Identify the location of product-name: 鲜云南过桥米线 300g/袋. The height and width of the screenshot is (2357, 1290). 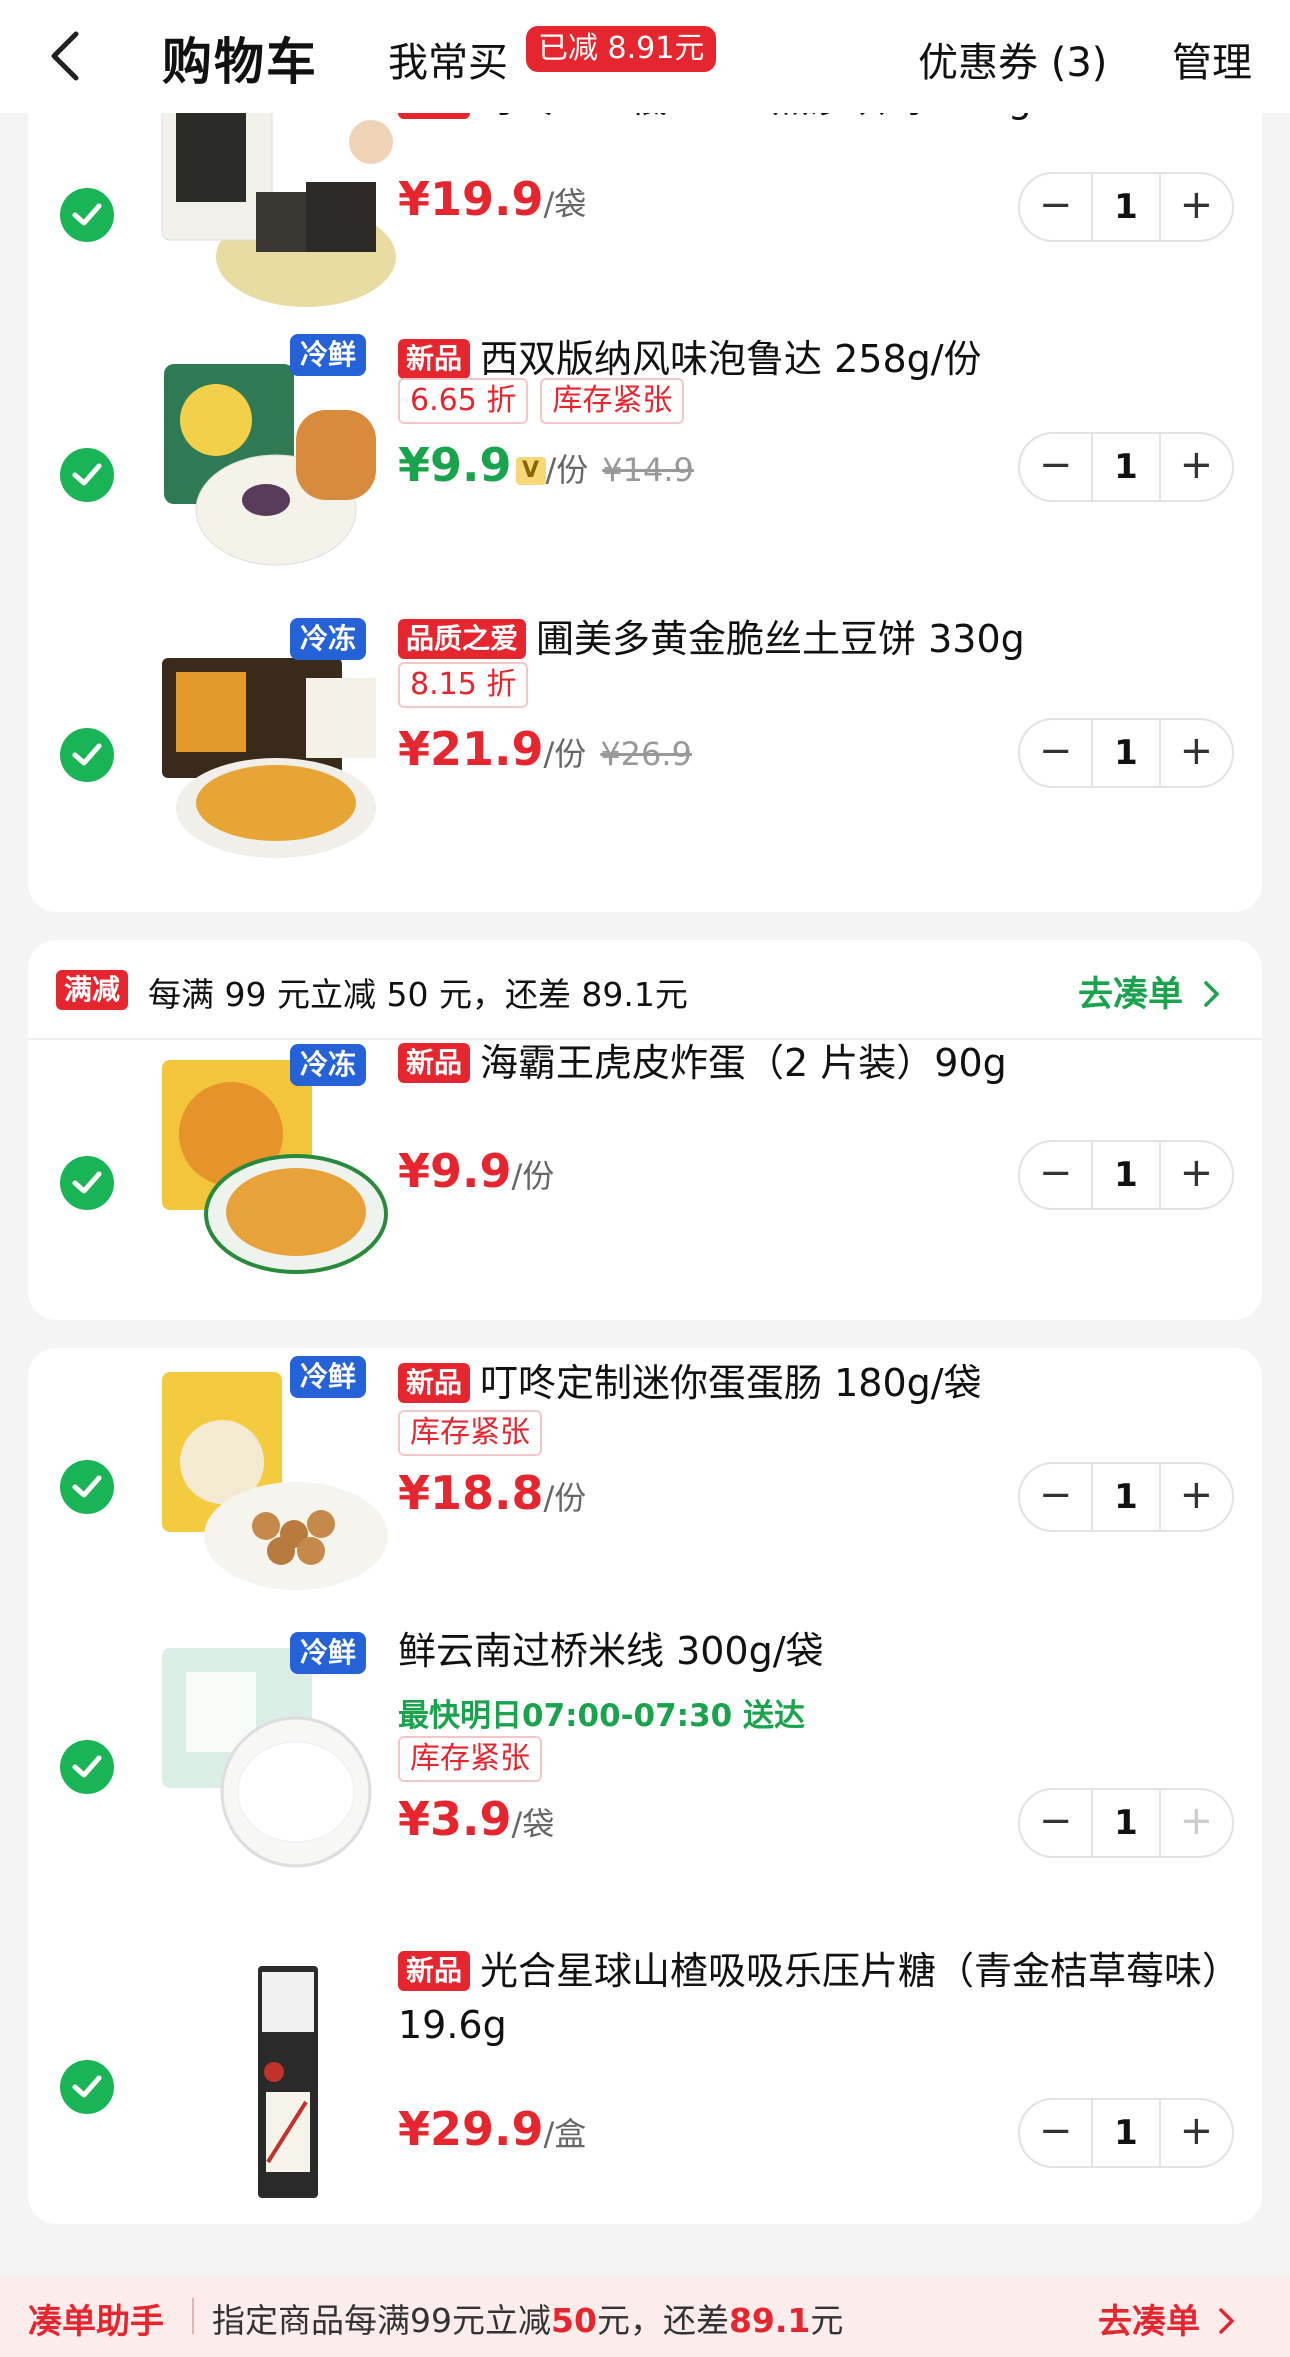
(823, 1651).